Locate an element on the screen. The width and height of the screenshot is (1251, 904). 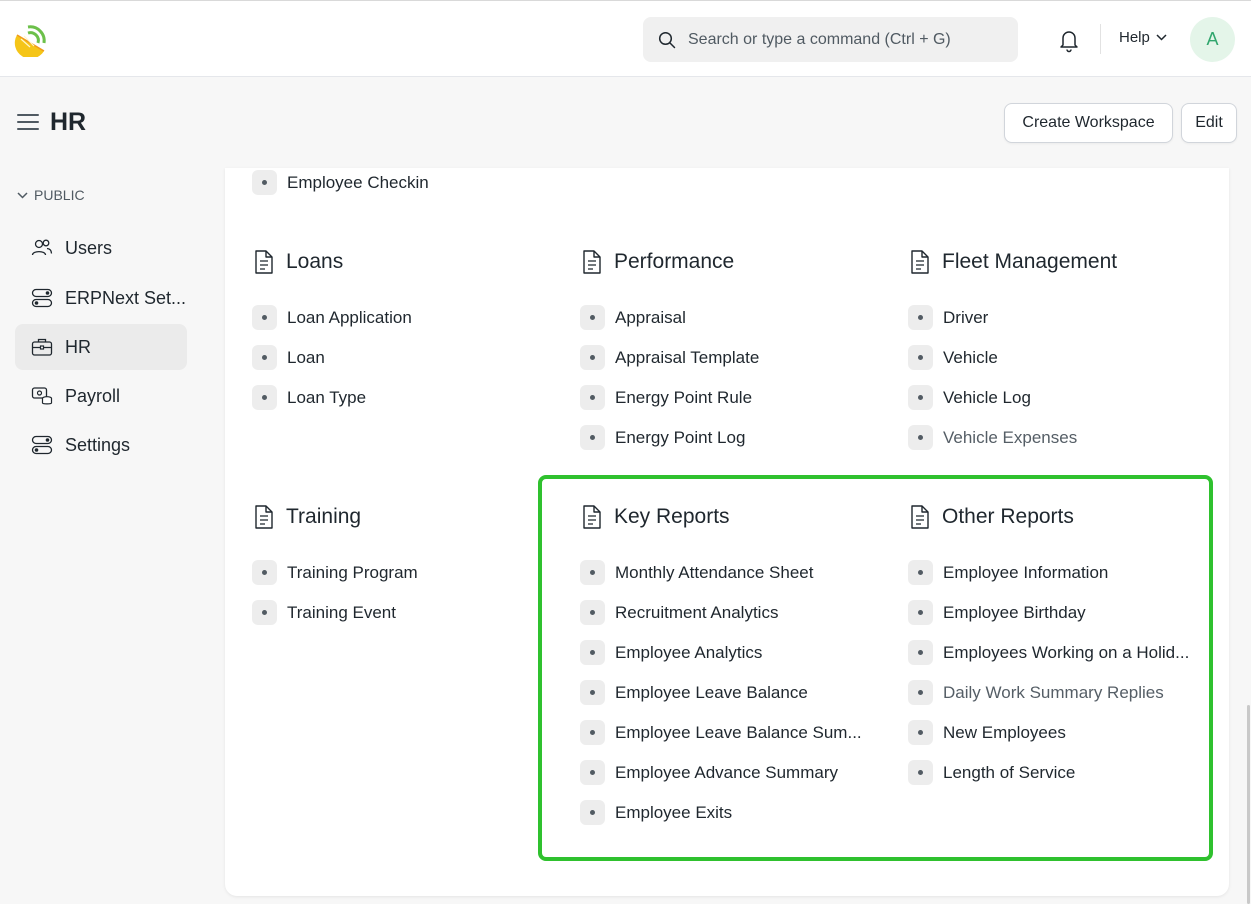
section-other-reports: Other Reports is located at coordinates (991, 517).